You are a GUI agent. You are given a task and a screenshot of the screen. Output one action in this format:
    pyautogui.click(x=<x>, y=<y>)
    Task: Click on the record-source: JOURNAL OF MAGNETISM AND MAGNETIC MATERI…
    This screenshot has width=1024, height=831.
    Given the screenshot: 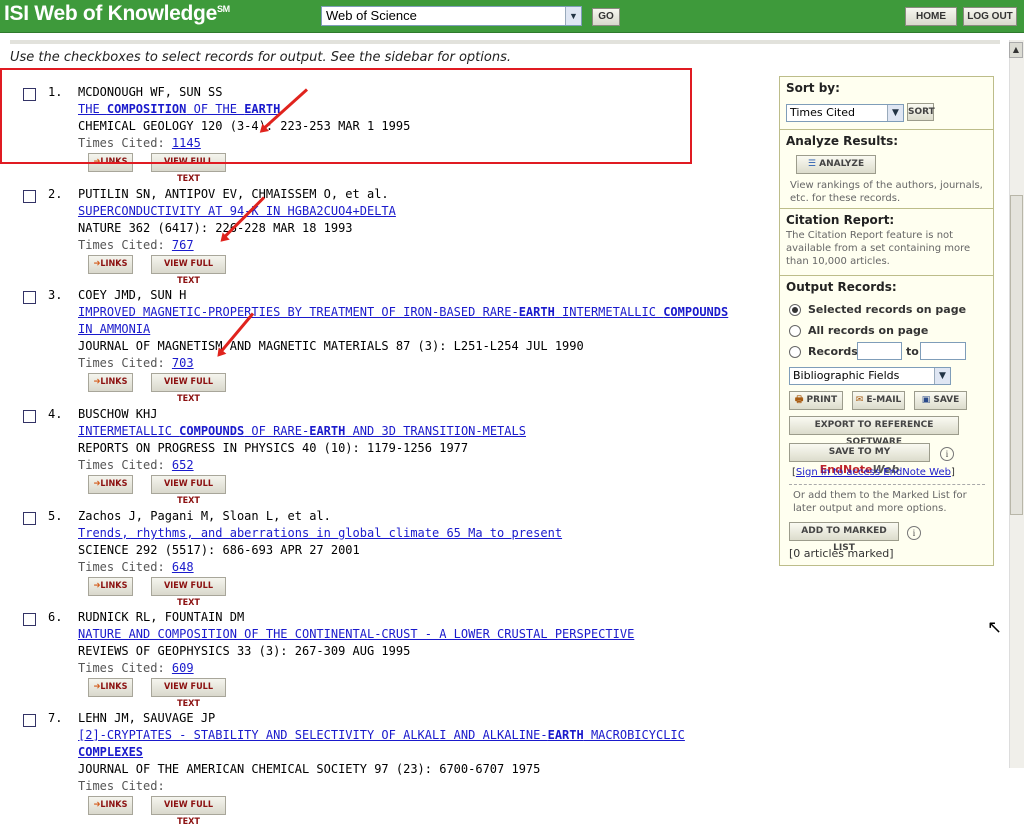 What is the action you would take?
    pyautogui.click(x=331, y=346)
    